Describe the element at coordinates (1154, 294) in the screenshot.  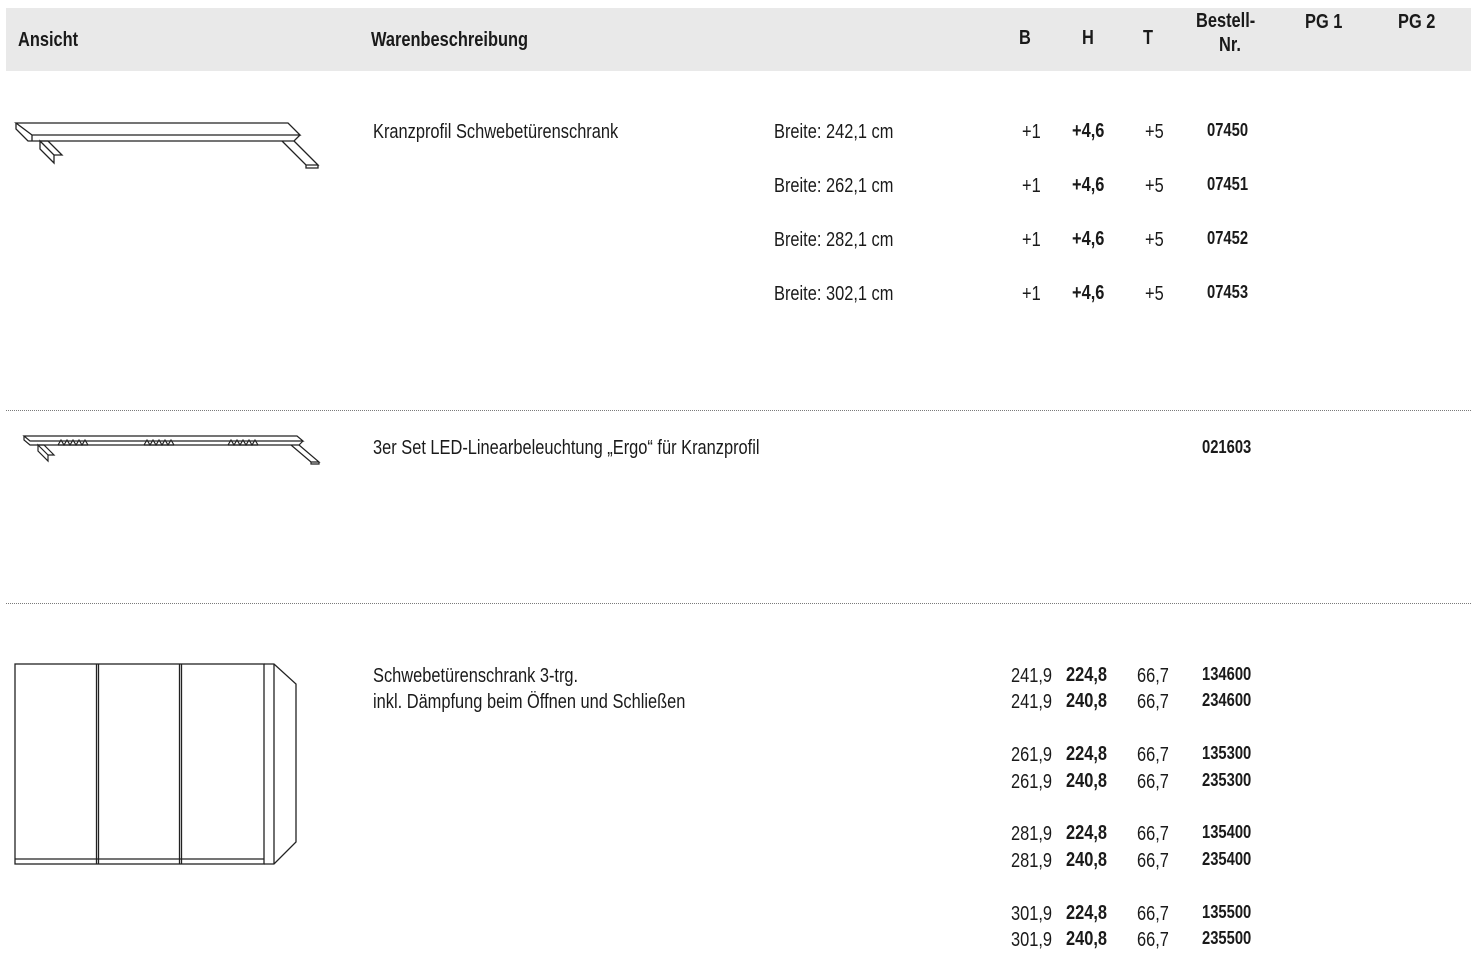
I see `section1-row4-t: +5` at that location.